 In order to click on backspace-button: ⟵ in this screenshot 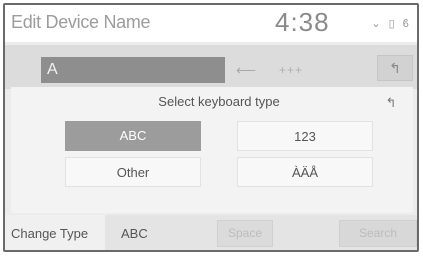, I will do `click(246, 70)`.